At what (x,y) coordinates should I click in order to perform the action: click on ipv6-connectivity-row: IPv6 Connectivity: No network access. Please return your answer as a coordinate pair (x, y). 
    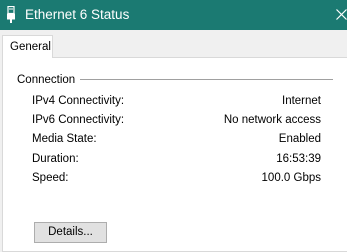
    Looking at the image, I should click on (168, 120).